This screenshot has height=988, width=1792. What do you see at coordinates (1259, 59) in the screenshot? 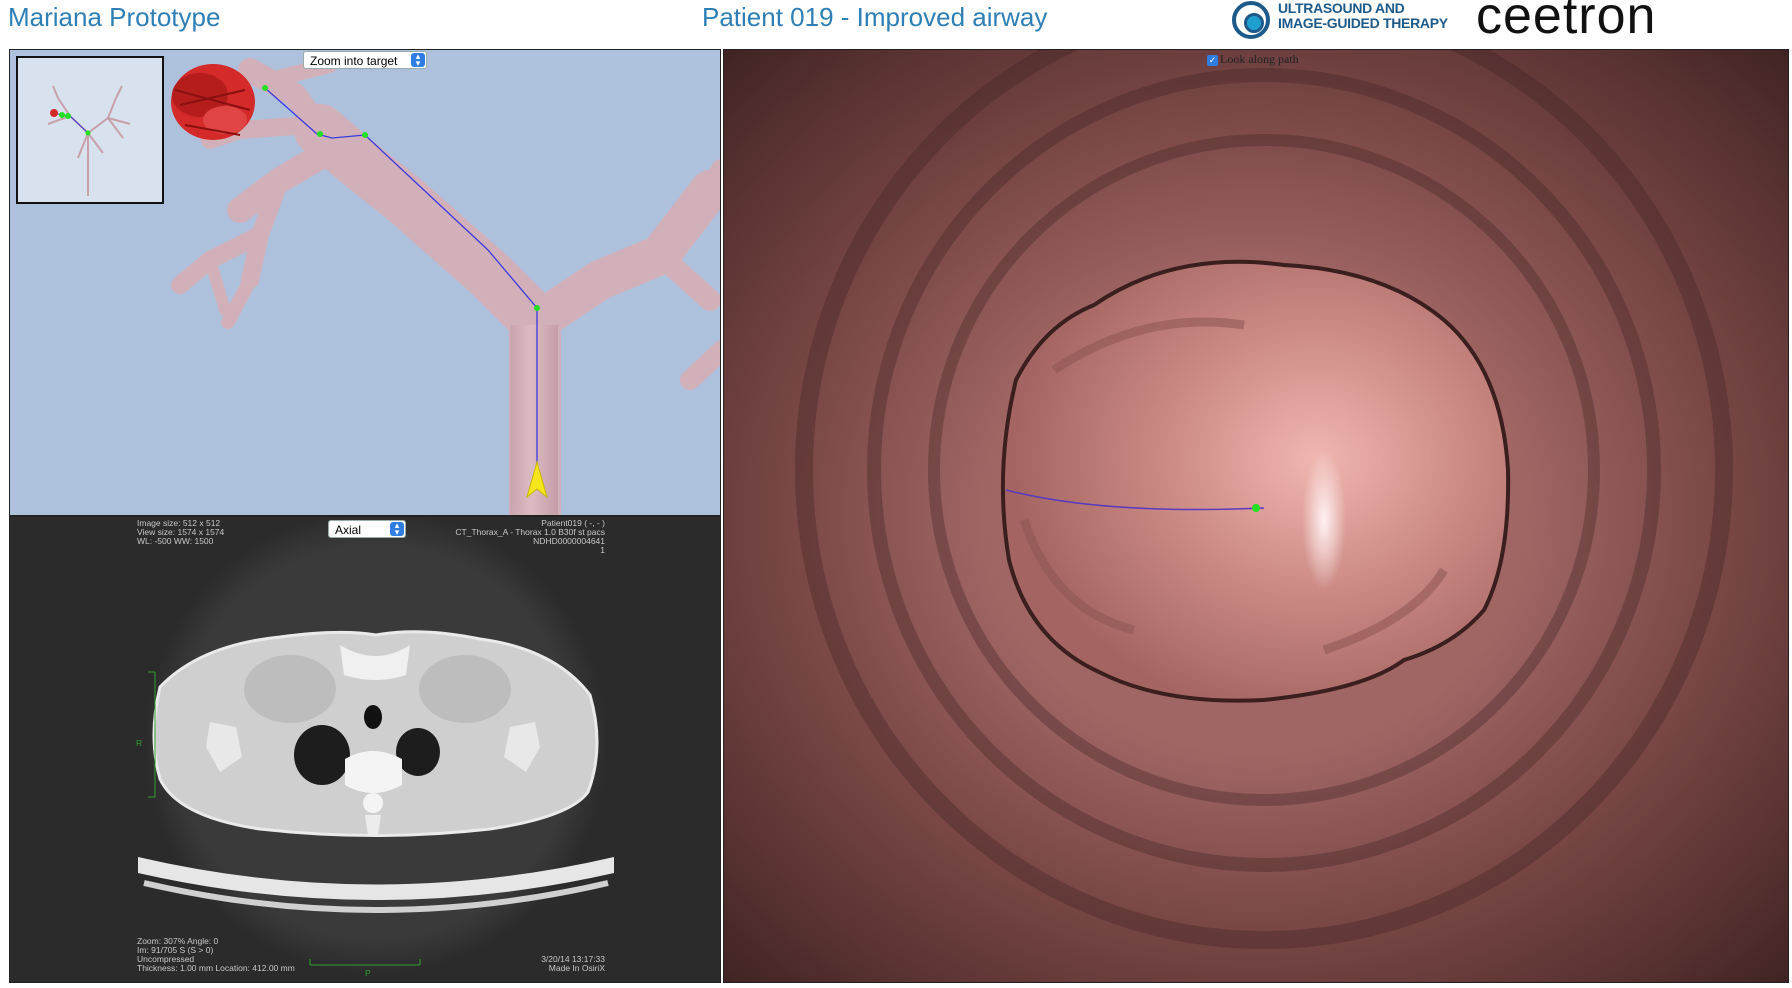
I see `look-along-path-label: Look along path` at bounding box center [1259, 59].